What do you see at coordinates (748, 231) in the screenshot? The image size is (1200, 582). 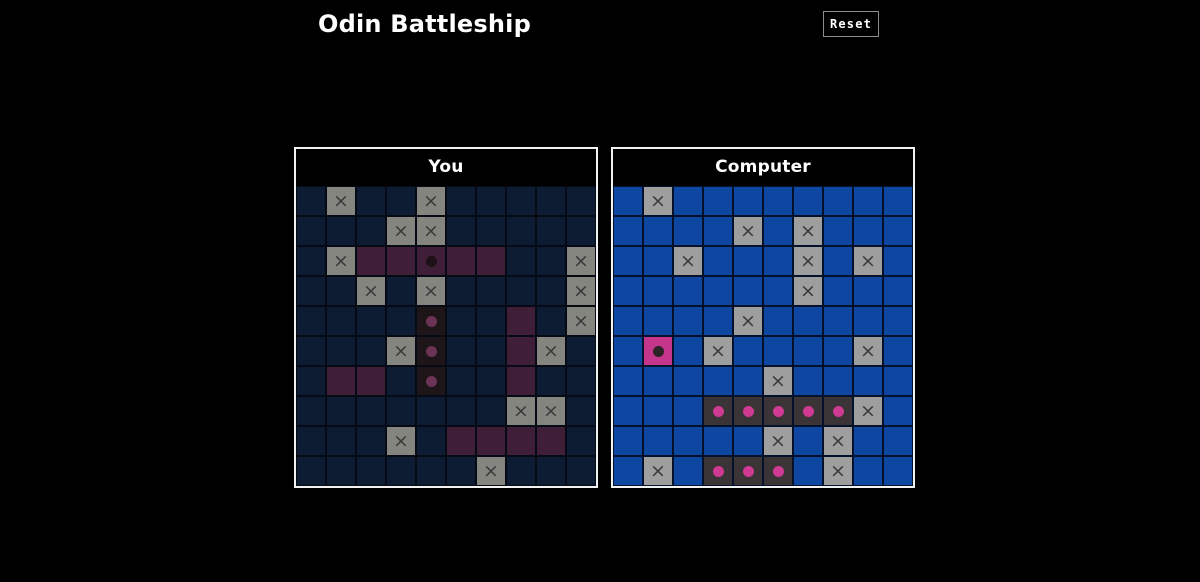 I see `cell-computer-1-4: ×` at bounding box center [748, 231].